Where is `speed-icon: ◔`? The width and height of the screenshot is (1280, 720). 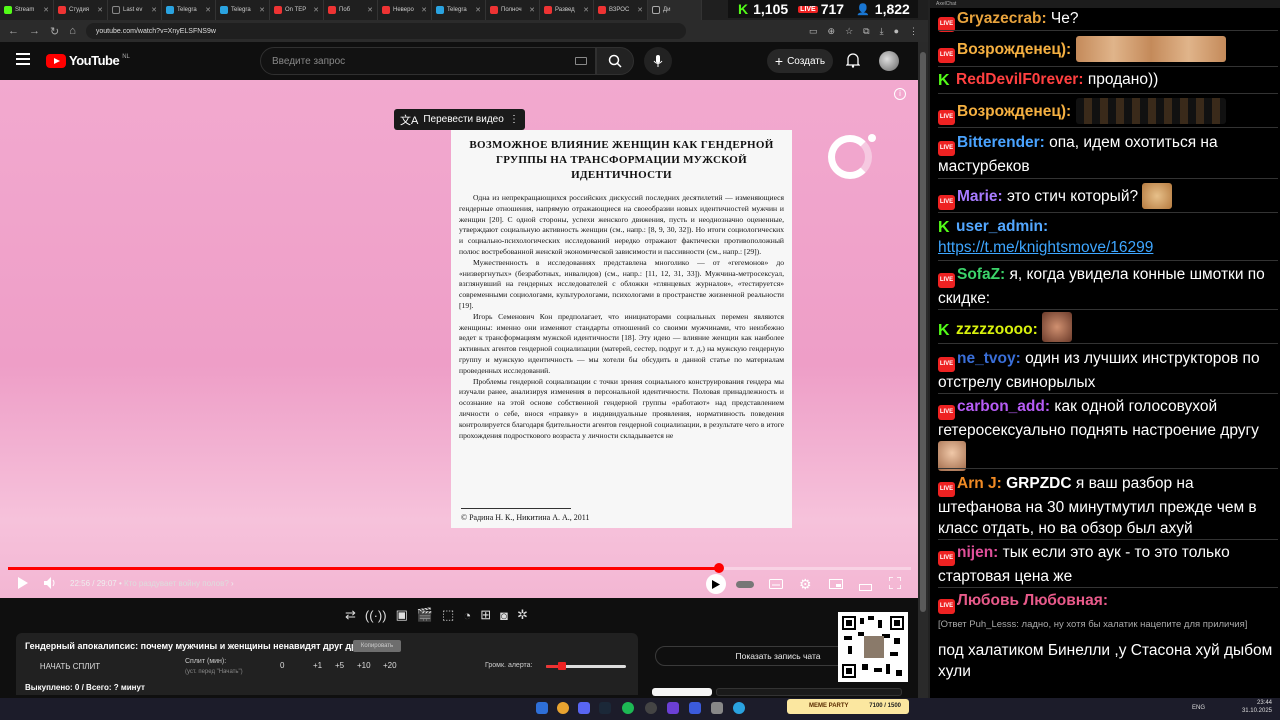 speed-icon: ◔ is located at coordinates (467, 615).